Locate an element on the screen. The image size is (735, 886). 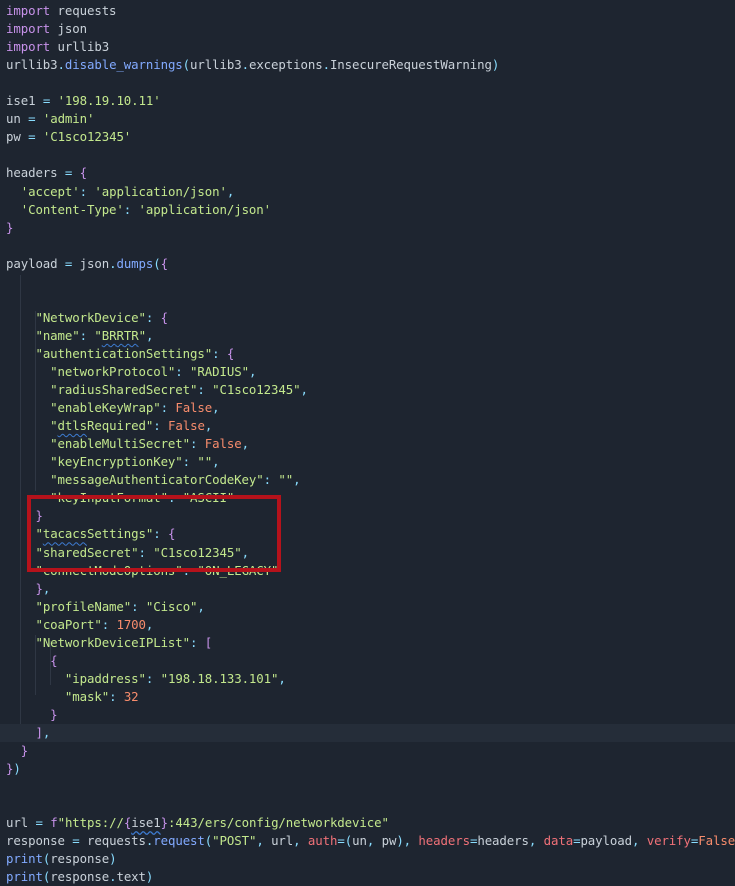
code-line: "mask": 32 is located at coordinates (72, 697).